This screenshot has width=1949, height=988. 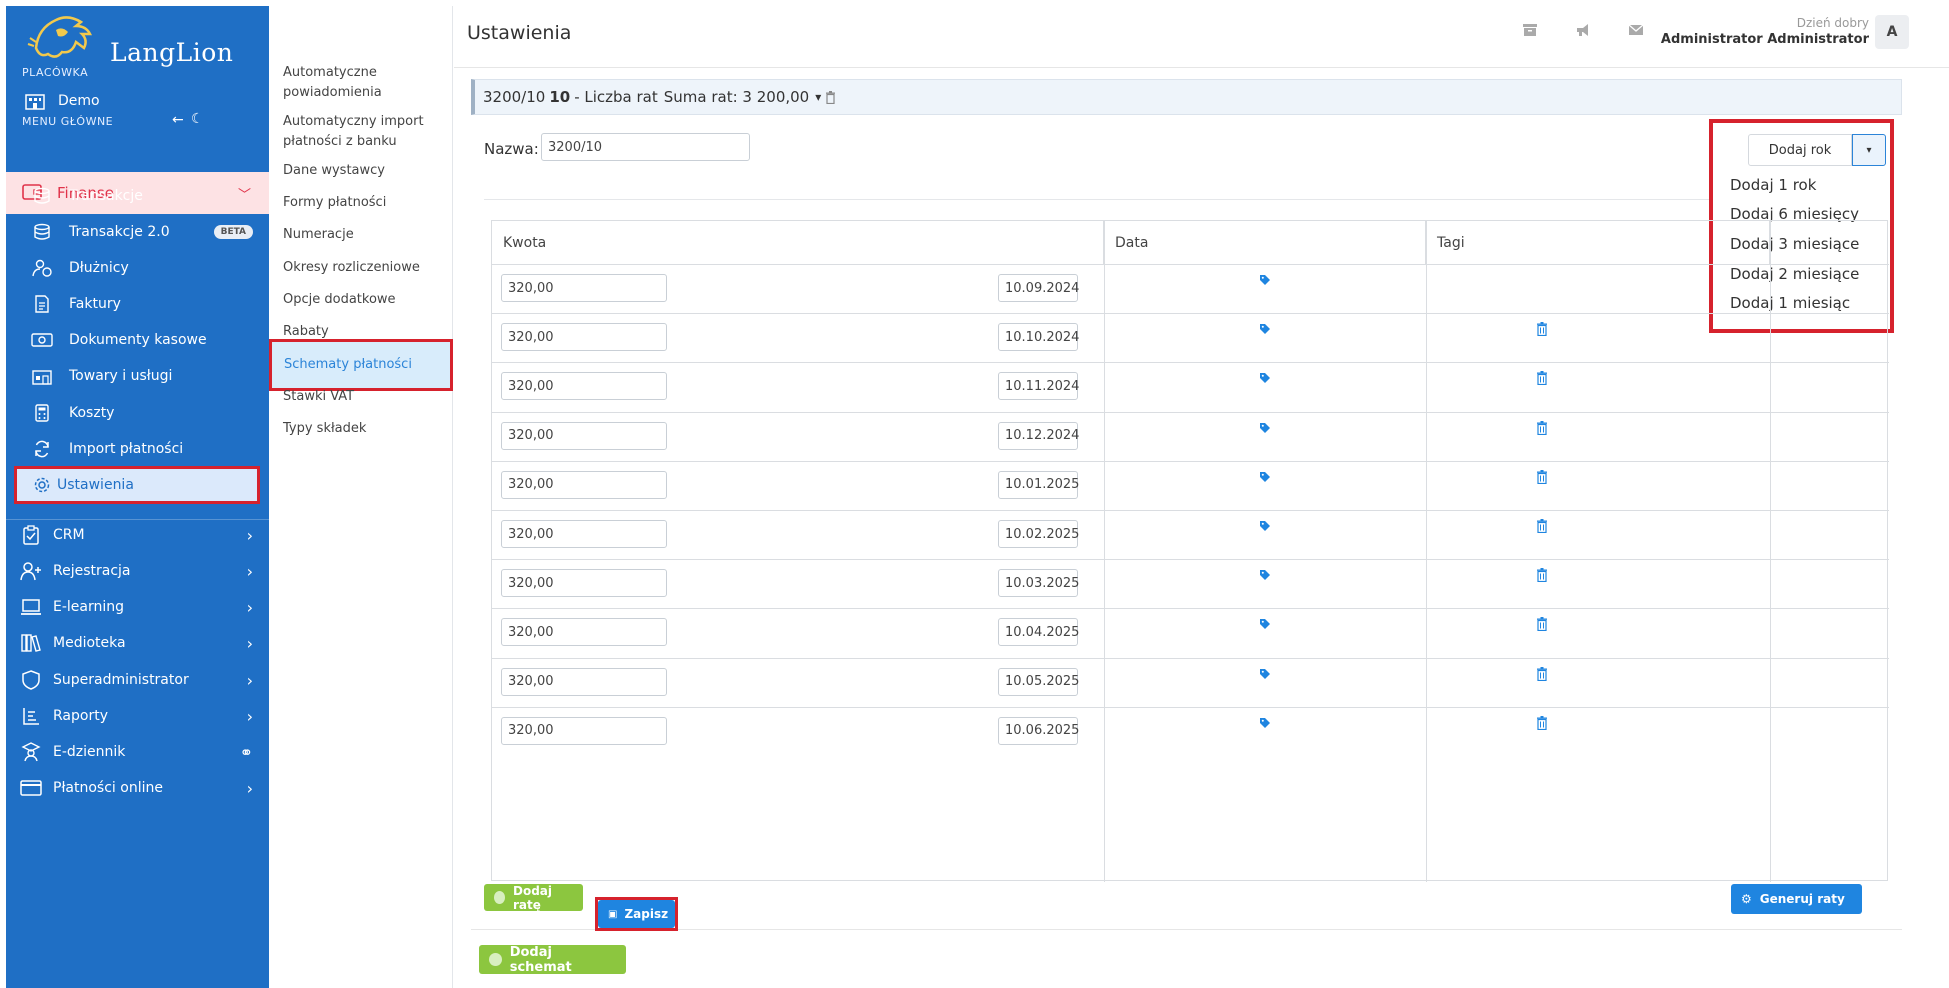 I want to click on mail-icon, so click(x=1636, y=30).